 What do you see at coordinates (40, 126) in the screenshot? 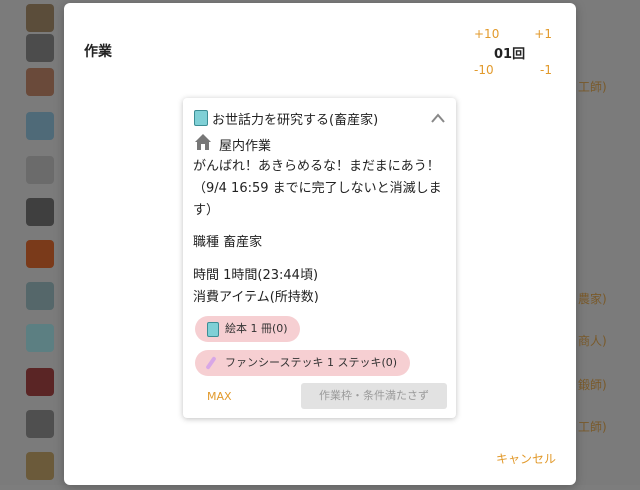
I see `knife-icon` at bounding box center [40, 126].